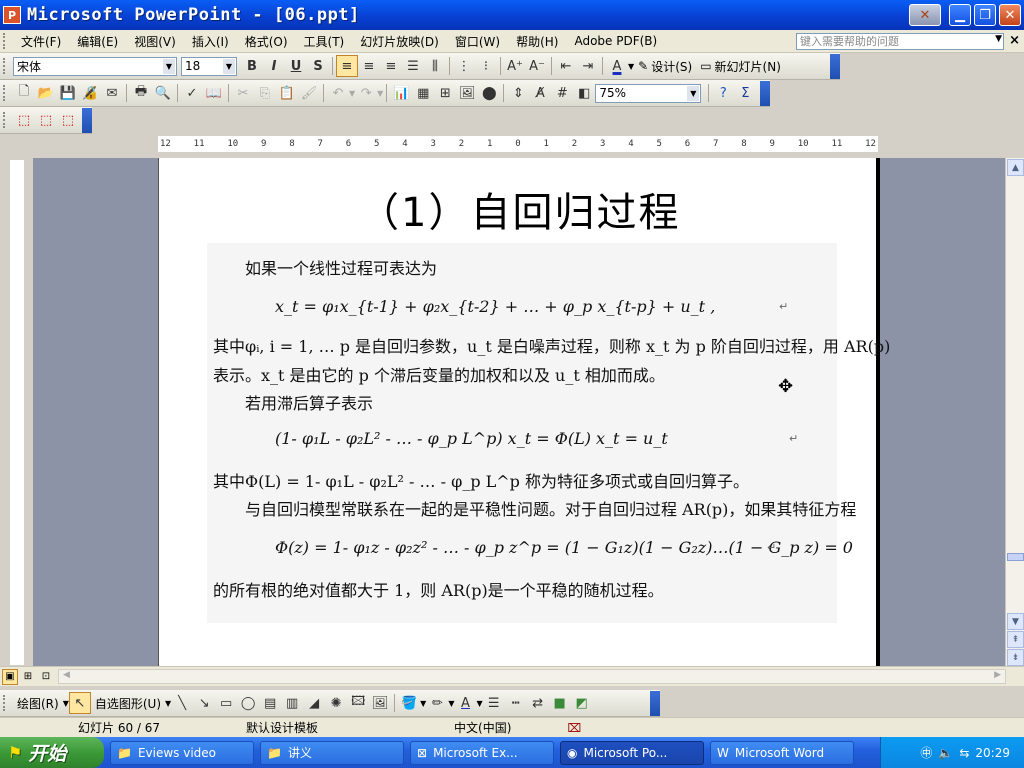  I want to click on insert-table-icon: ▦, so click(423, 93).